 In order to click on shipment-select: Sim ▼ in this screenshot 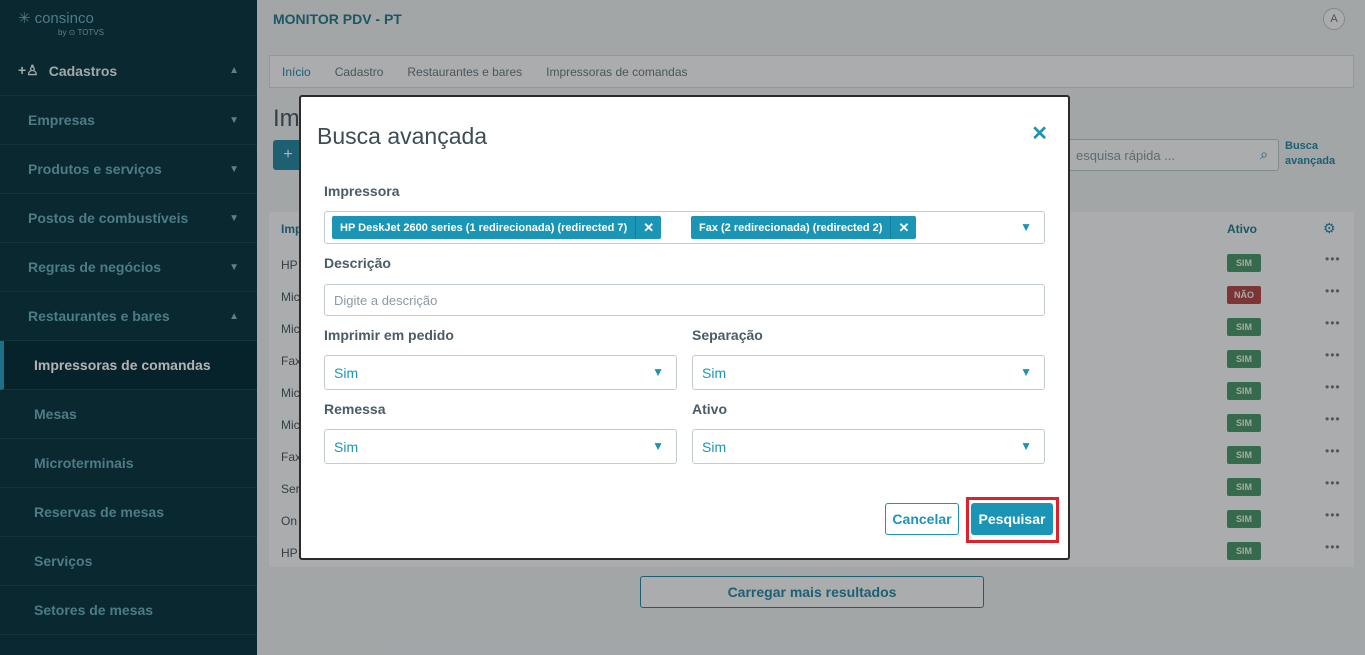, I will do `click(500, 446)`.